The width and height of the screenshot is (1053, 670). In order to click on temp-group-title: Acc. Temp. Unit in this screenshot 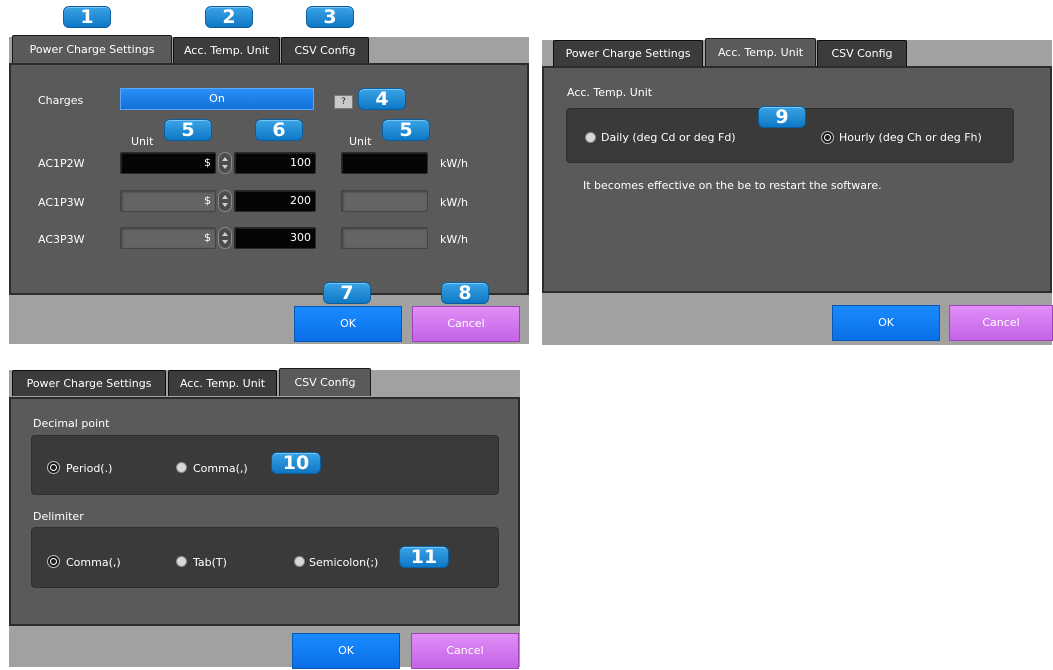, I will do `click(610, 92)`.